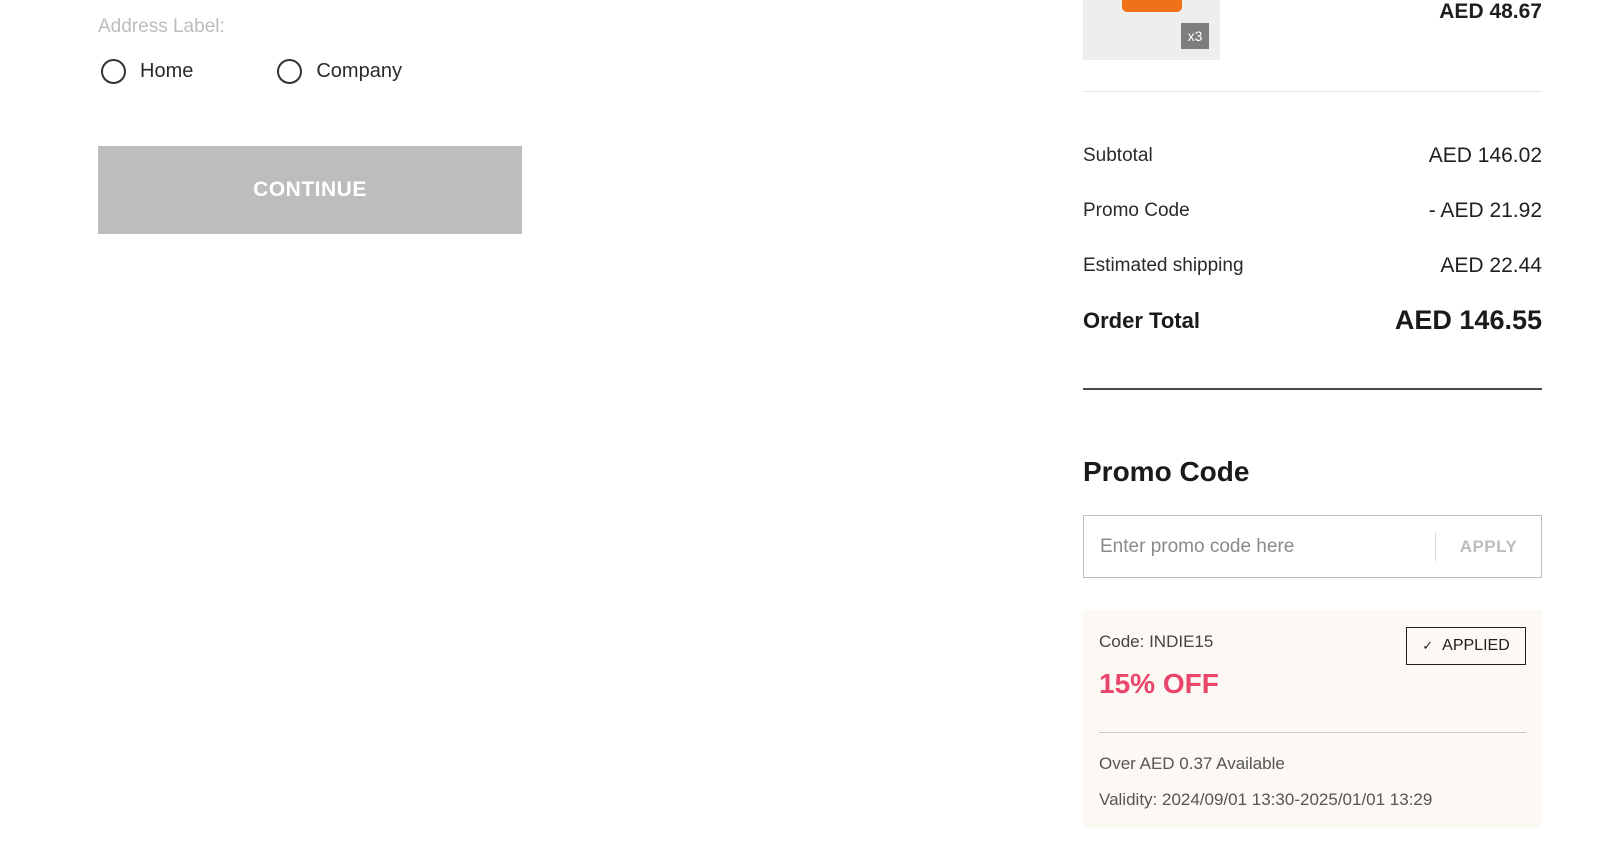 Image resolution: width=1612 pixels, height=865 pixels. What do you see at coordinates (1491, 265) in the screenshot?
I see `shipping-value: AED 22.44` at bounding box center [1491, 265].